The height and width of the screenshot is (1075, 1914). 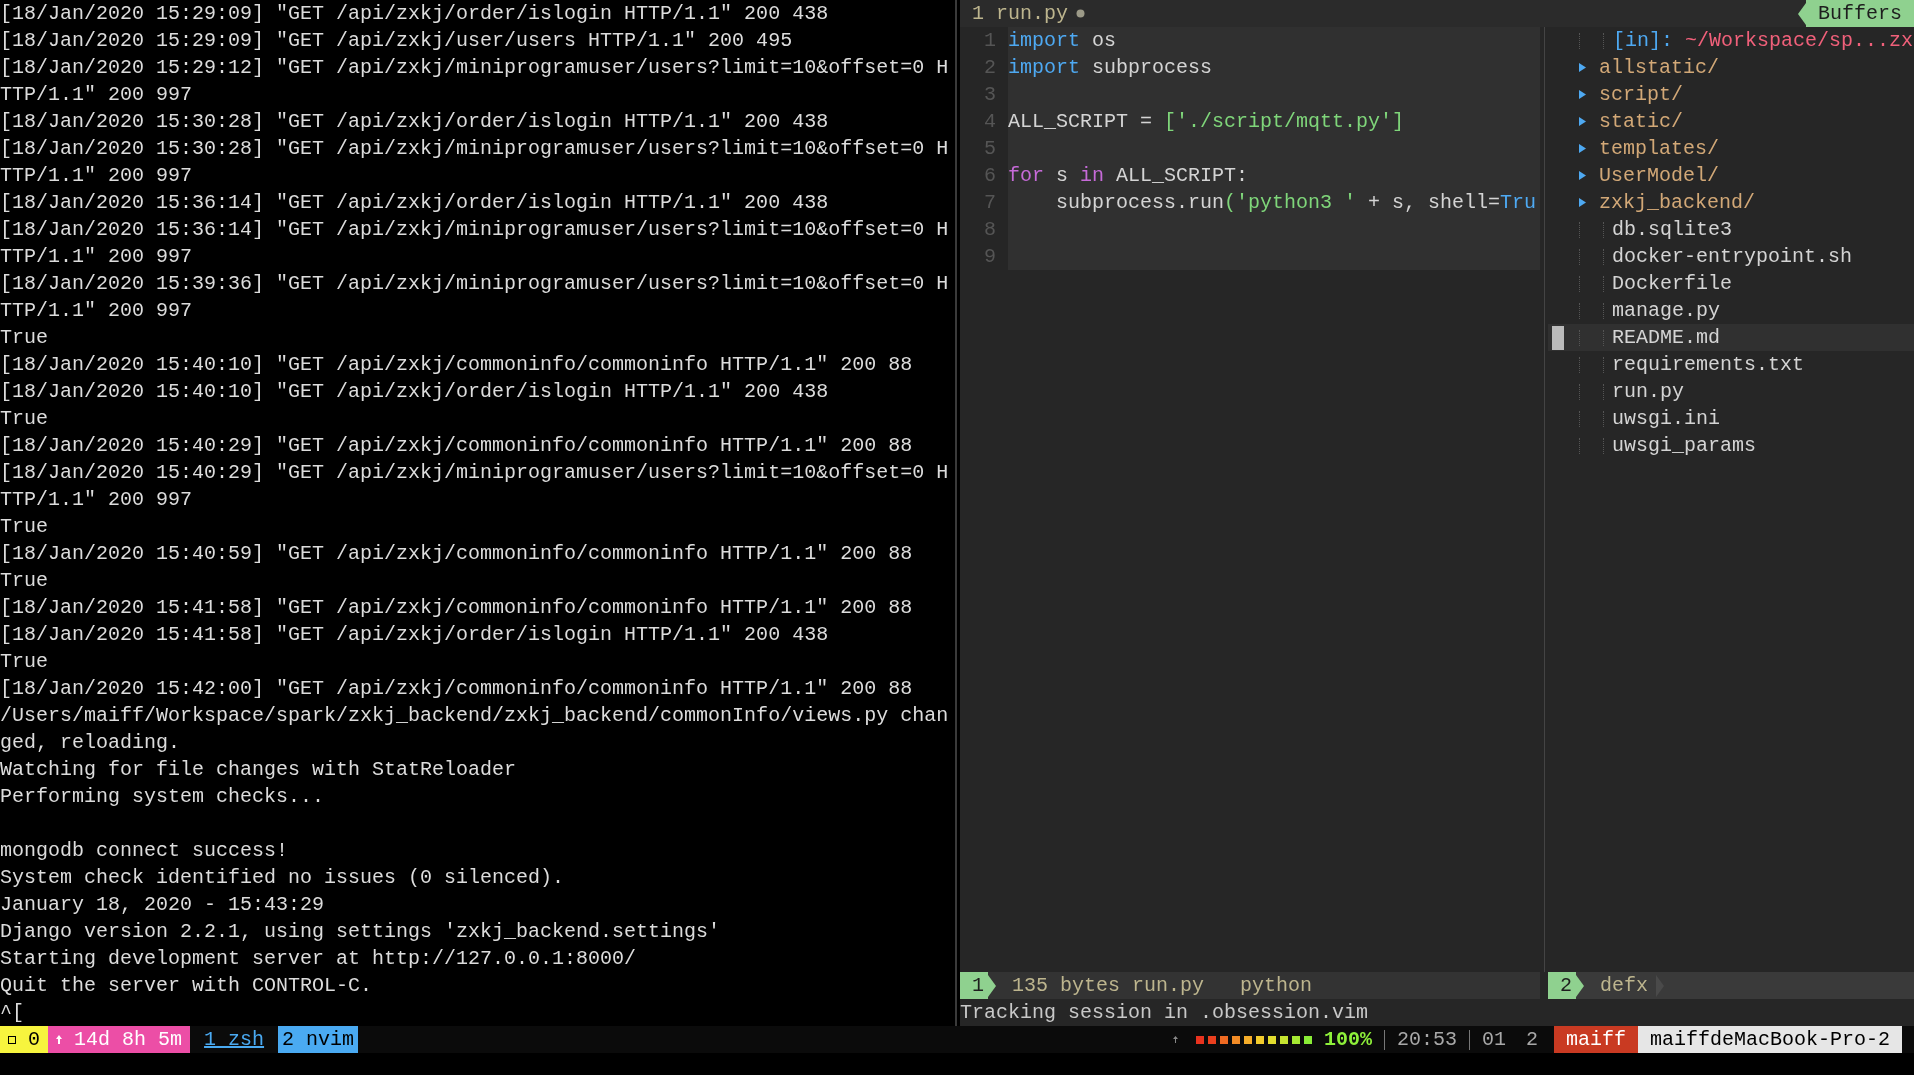 What do you see at coordinates (1487, 1039) in the screenshot?
I see `date-day: 01` at bounding box center [1487, 1039].